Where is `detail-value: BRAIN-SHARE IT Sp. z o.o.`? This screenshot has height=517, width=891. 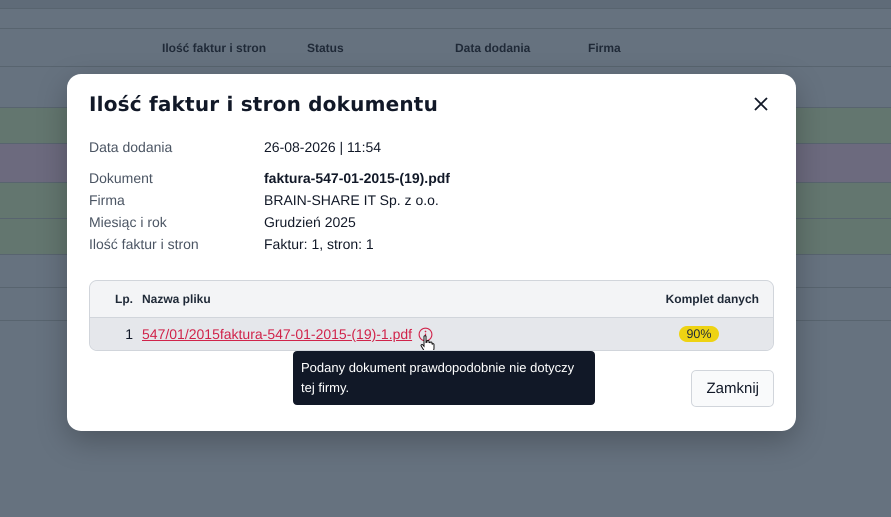
detail-value: BRAIN-SHARE IT Sp. z o.o. is located at coordinates (351, 200).